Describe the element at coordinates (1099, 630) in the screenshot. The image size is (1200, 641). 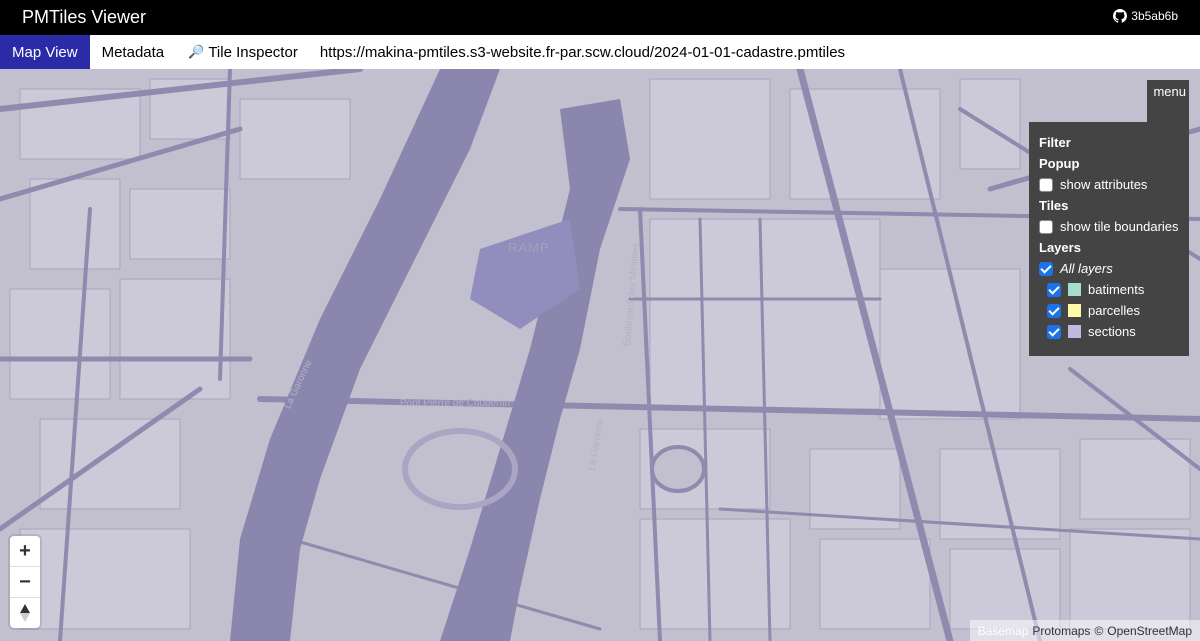
I see `attribution-copyright: ©` at that location.